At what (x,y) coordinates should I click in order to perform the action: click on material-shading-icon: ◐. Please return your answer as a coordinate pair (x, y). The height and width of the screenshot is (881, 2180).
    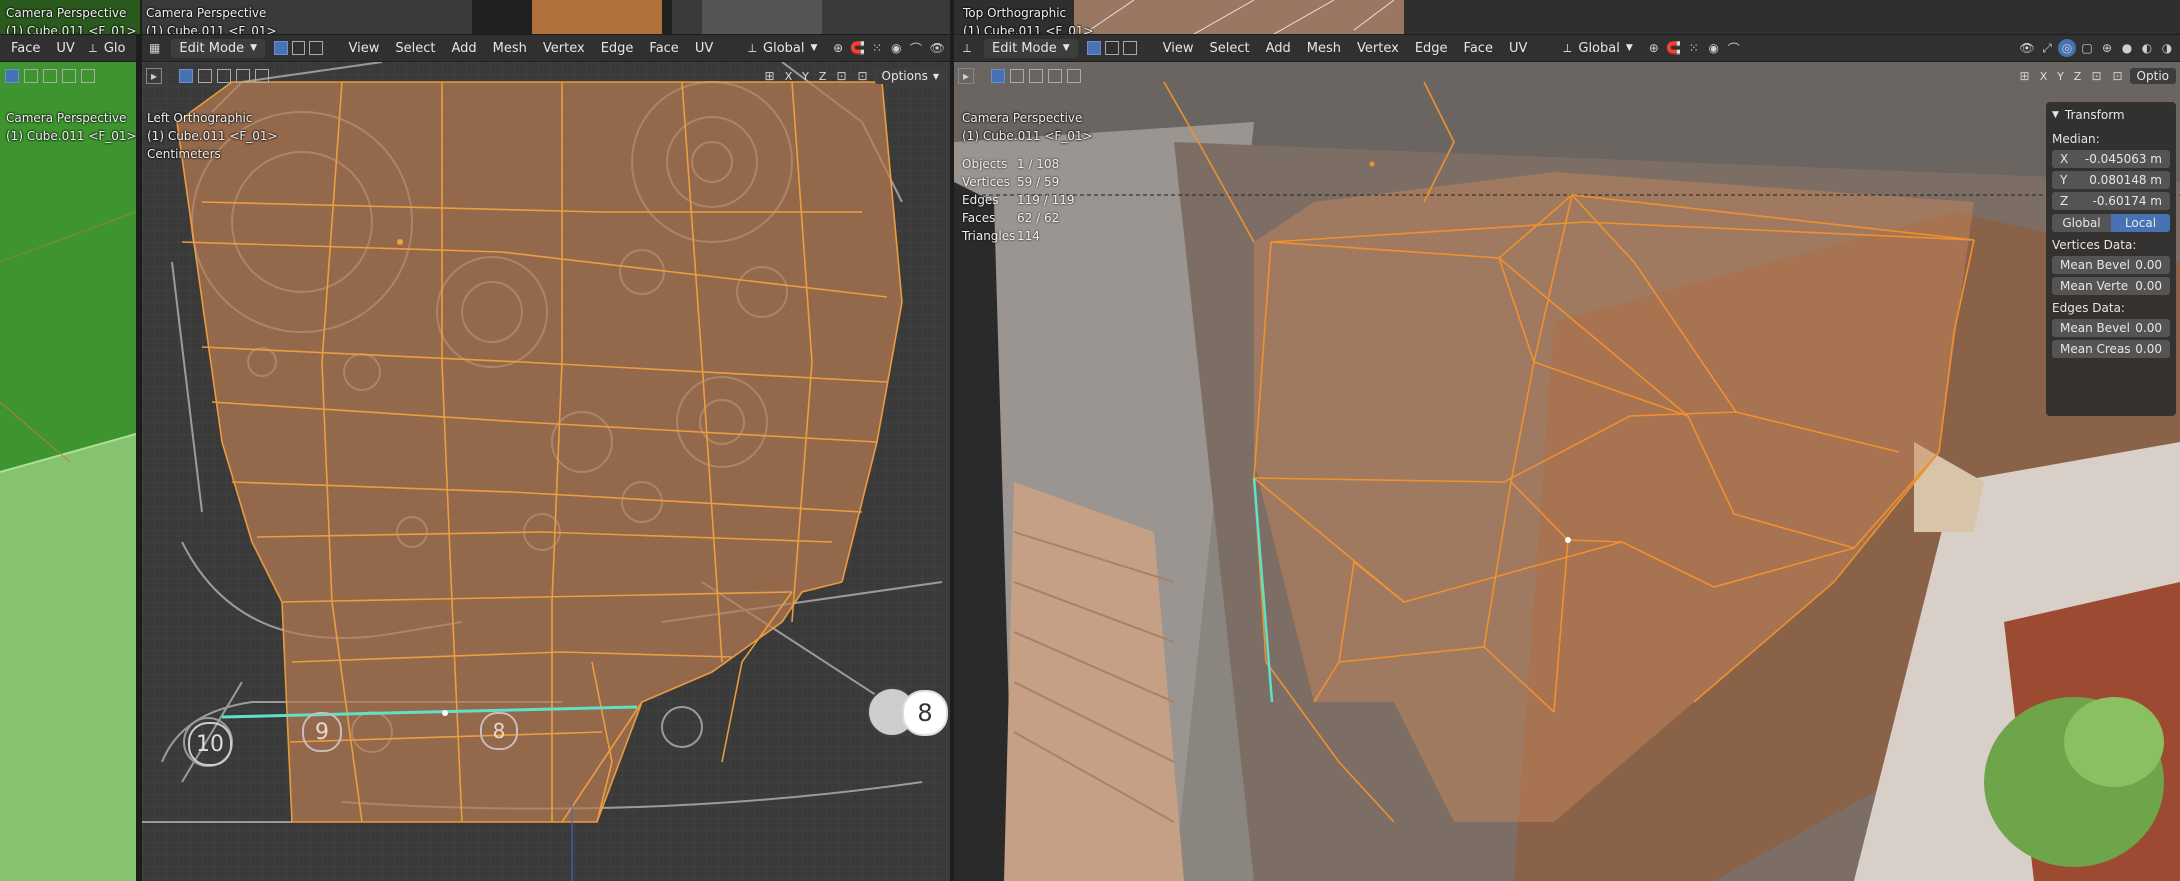
    Looking at the image, I should click on (2147, 48).